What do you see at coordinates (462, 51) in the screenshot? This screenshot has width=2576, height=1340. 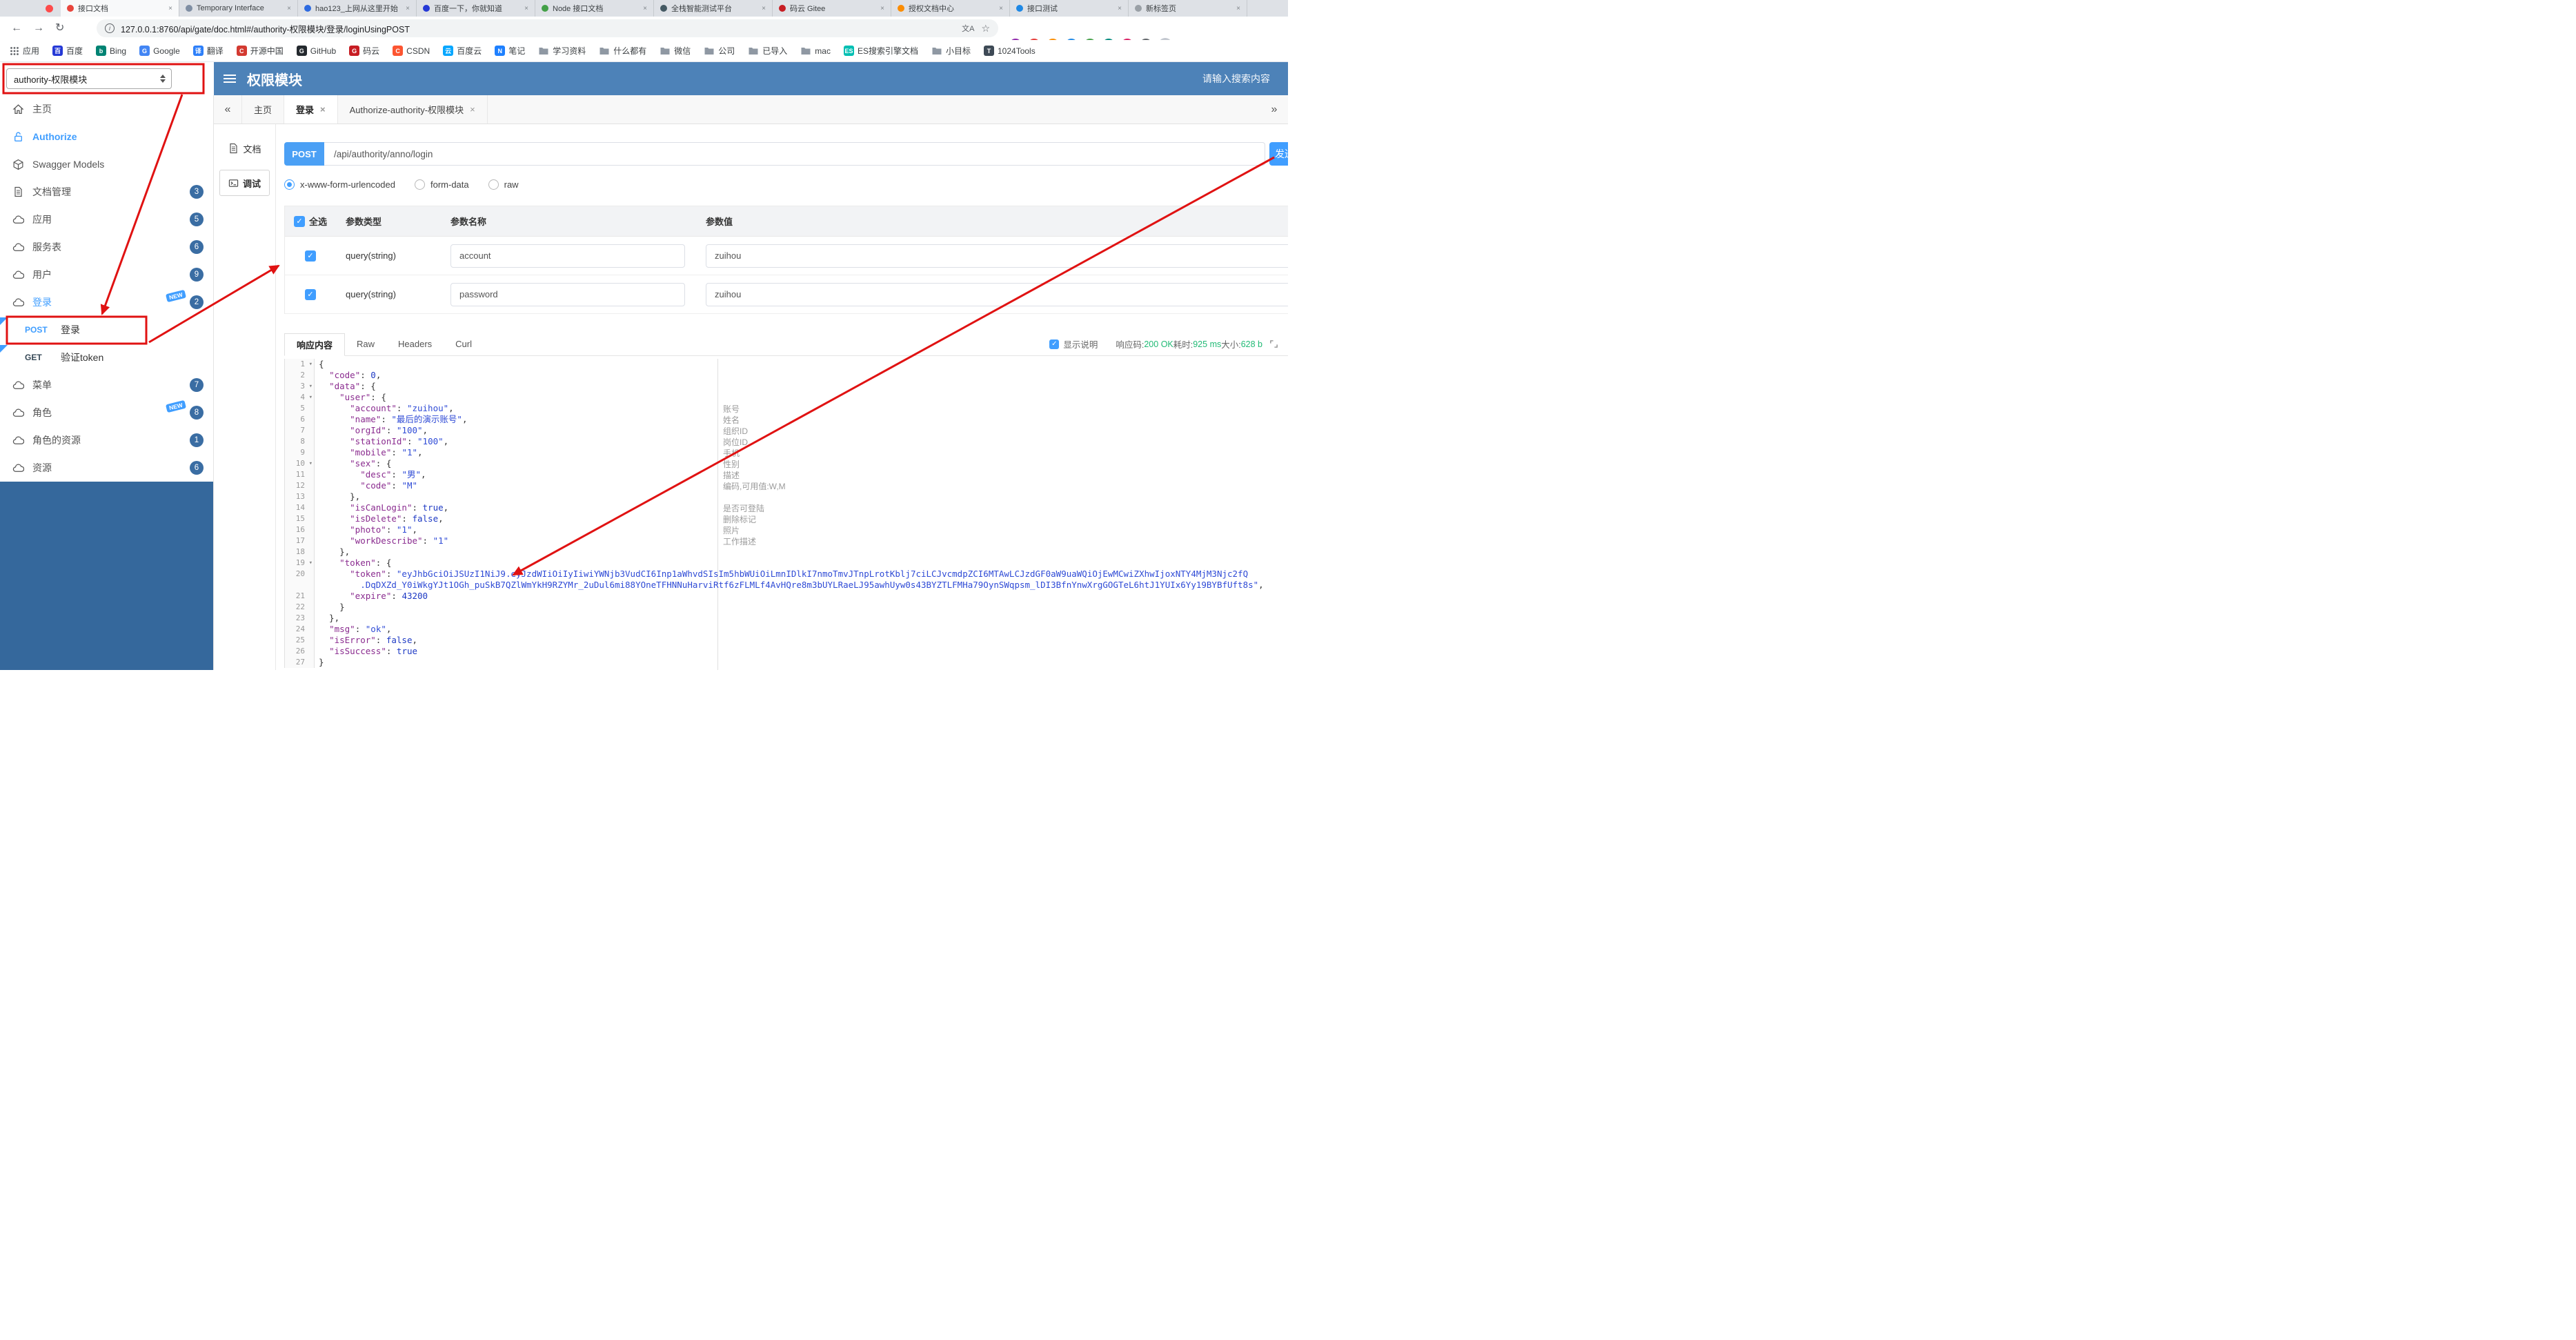 I see `bookmark-item: 云百度云` at bounding box center [462, 51].